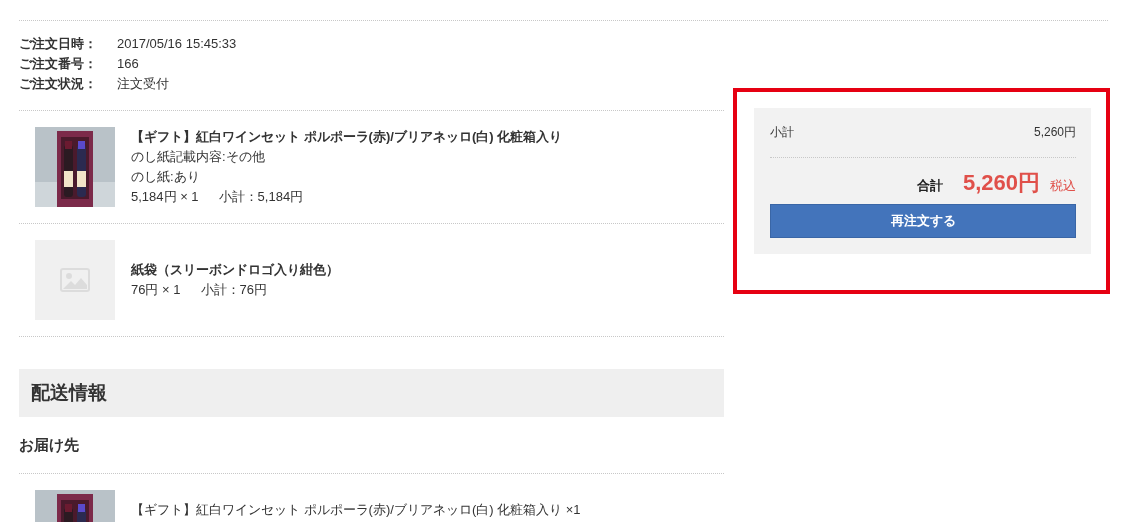  I want to click on item-subtotal: 小計：76円, so click(233, 290).